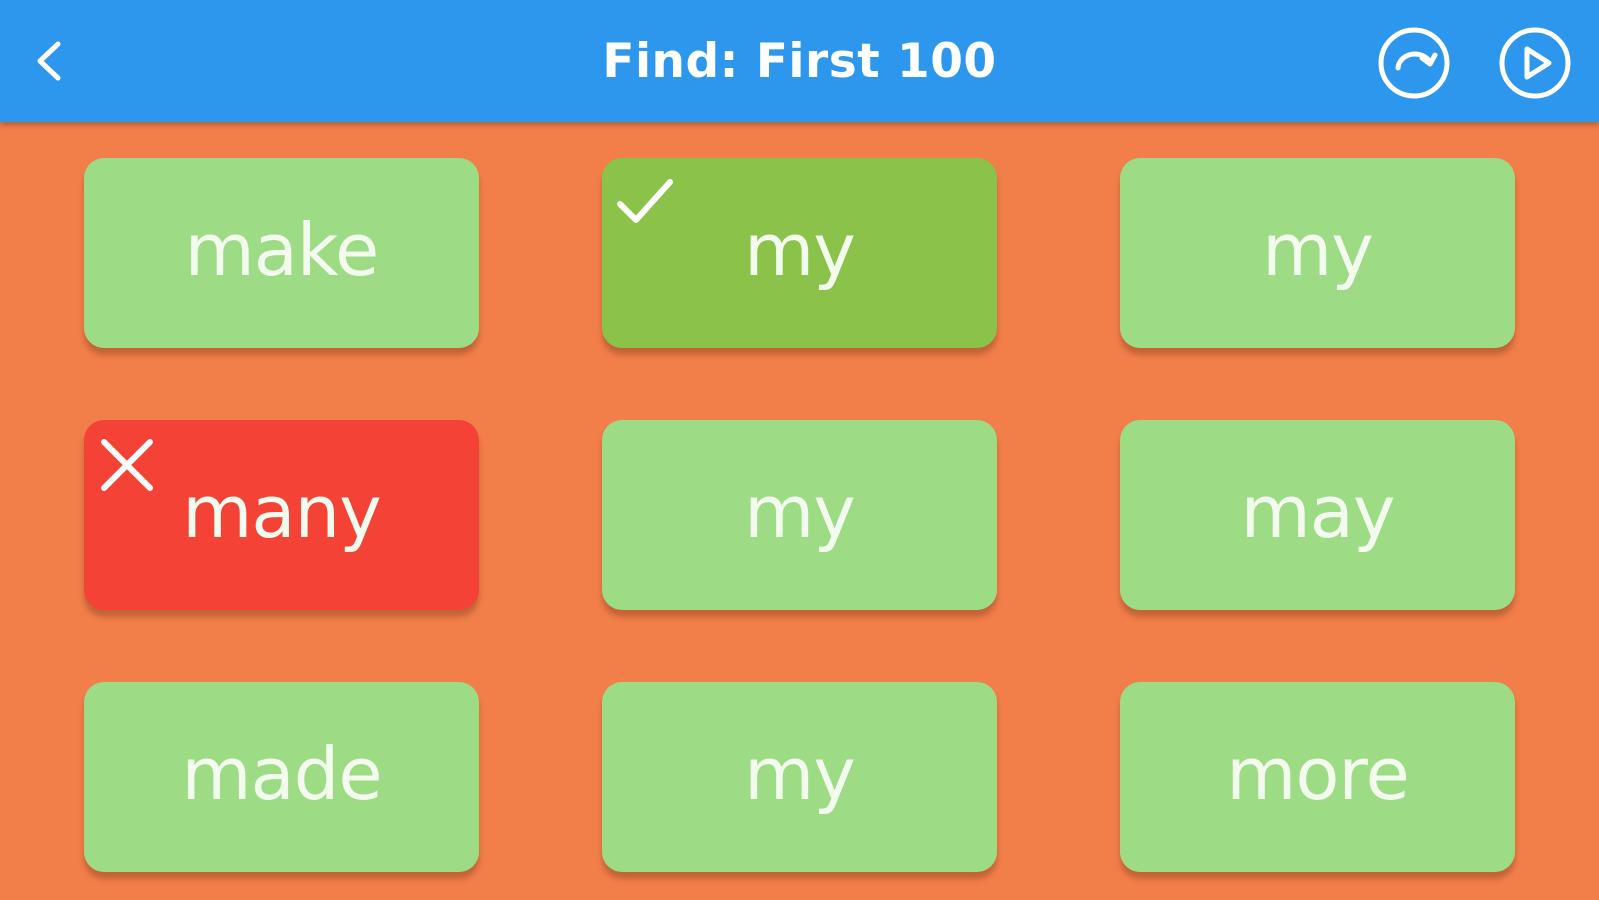  I want to click on word-tile-more: more, so click(1317, 777).